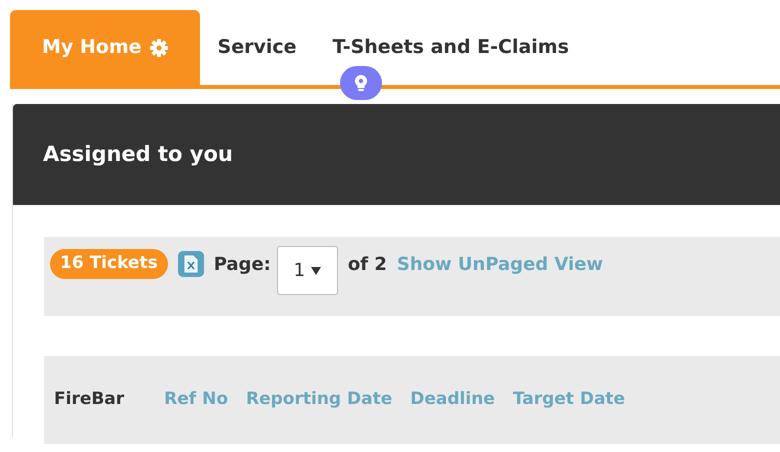 This screenshot has height=452, width=780. Describe the element at coordinates (450, 47) in the screenshot. I see `nav-tab: T-Sheets and E-Claims` at that location.